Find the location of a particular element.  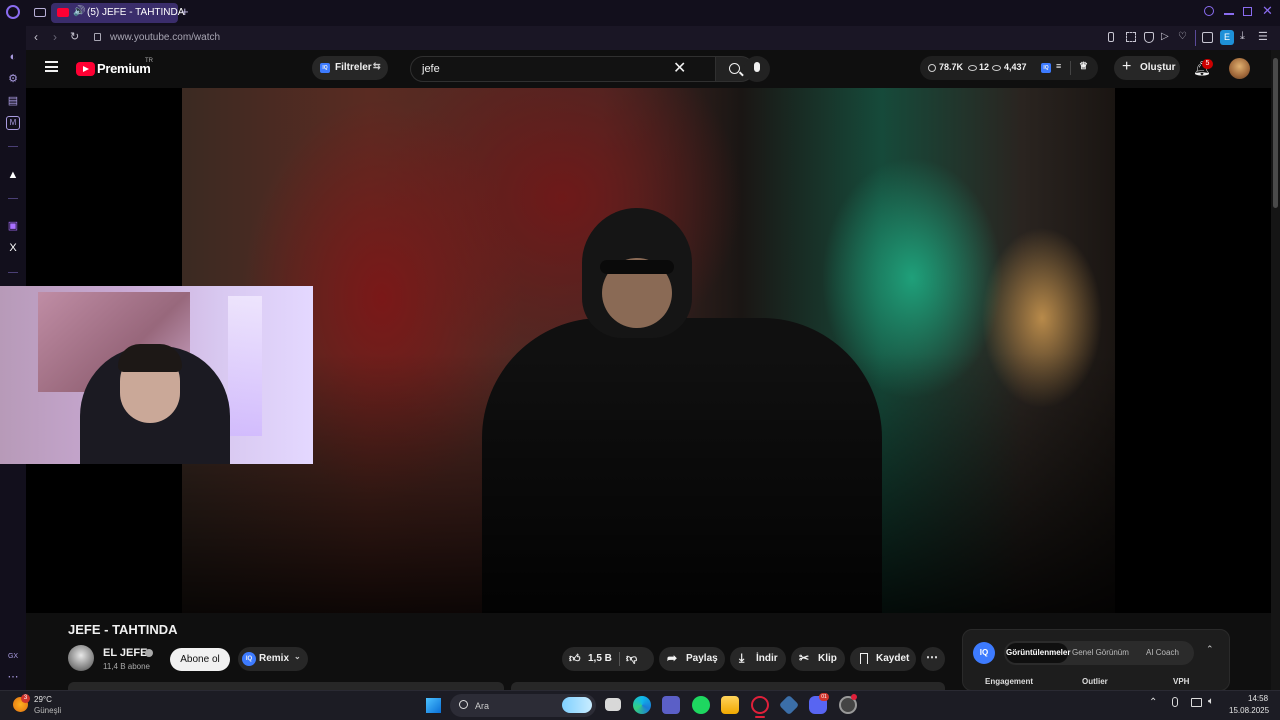

spotify-icon is located at coordinates (701, 705).